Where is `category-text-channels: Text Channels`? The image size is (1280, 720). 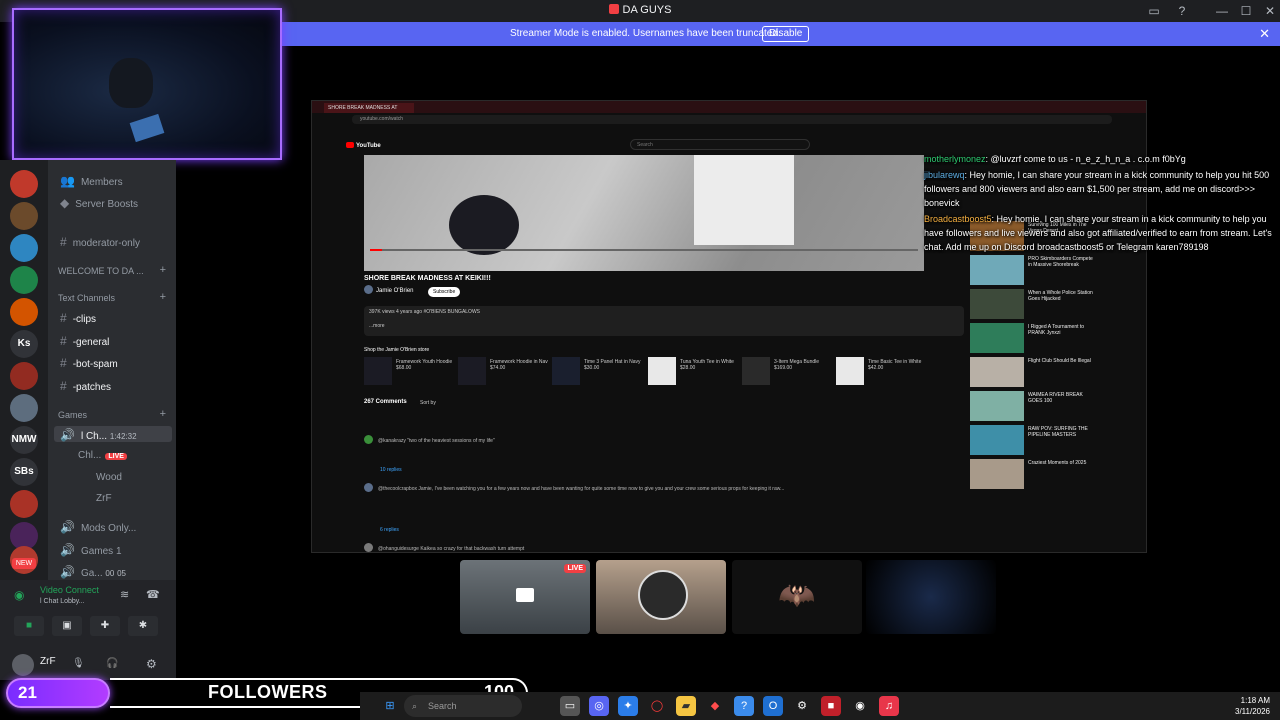 category-text-channels: Text Channels is located at coordinates (86, 298).